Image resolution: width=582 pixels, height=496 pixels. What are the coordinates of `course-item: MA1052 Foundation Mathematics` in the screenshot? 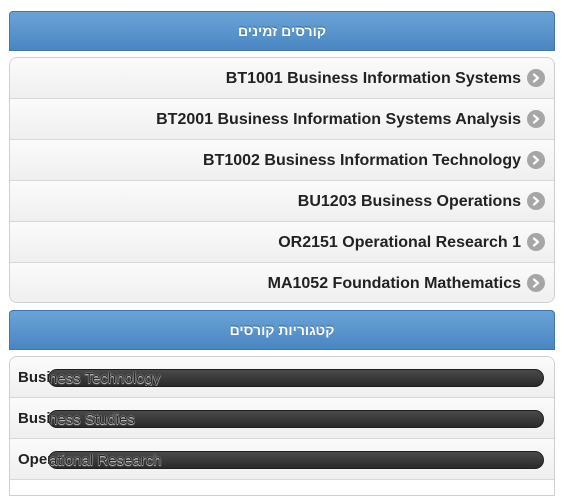 It's located at (282, 282).